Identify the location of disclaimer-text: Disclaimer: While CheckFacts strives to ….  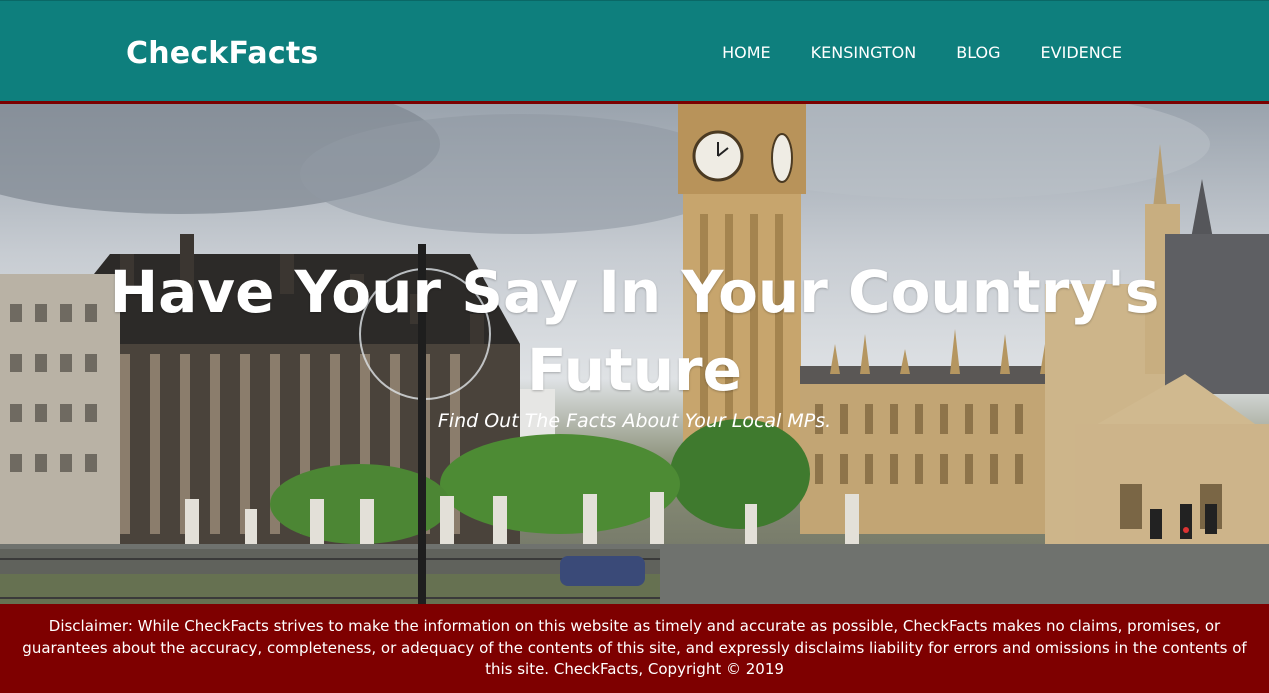
(634, 647).